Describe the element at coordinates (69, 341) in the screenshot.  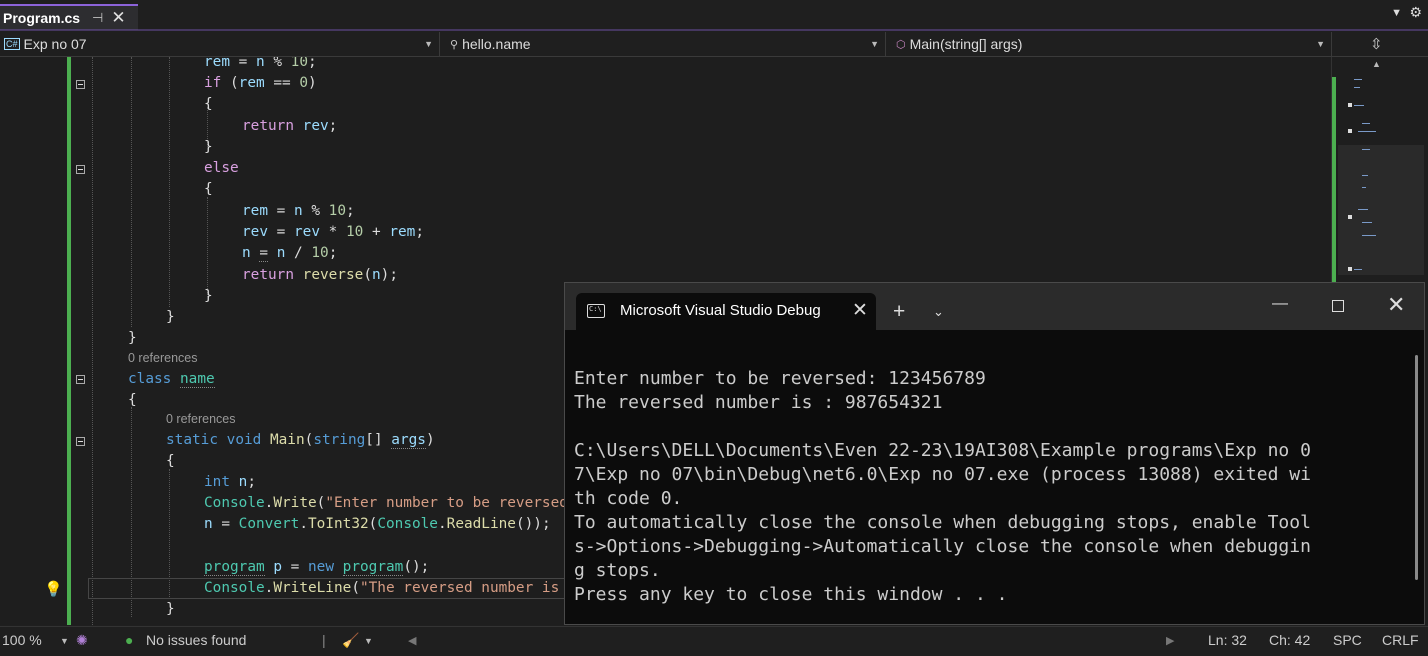
I see `change-tracking-bar` at that location.